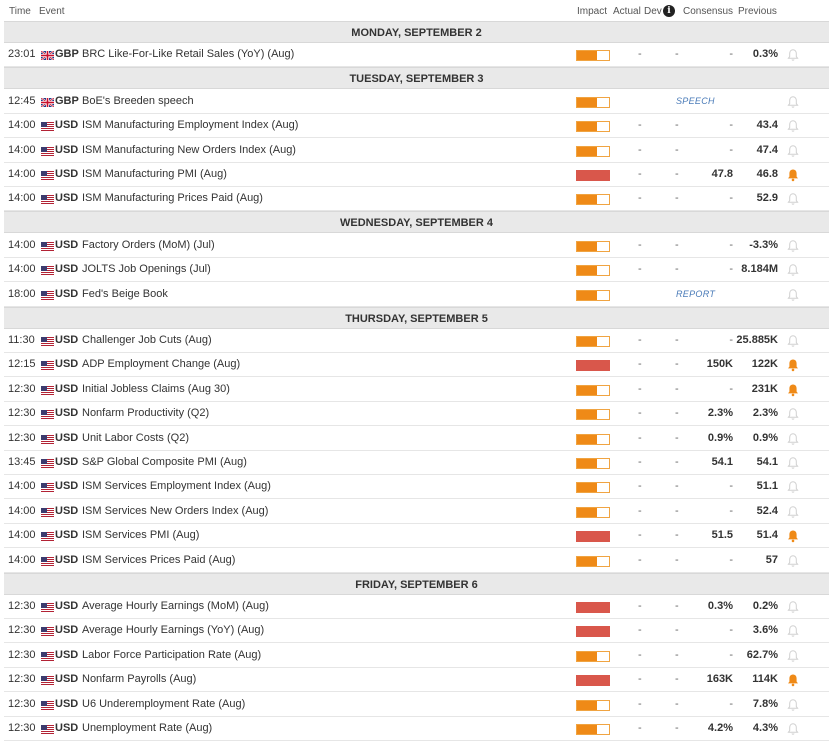  I want to click on table-row: 18:00 USD Fed's Beige Book REPORT, so click(416, 294).